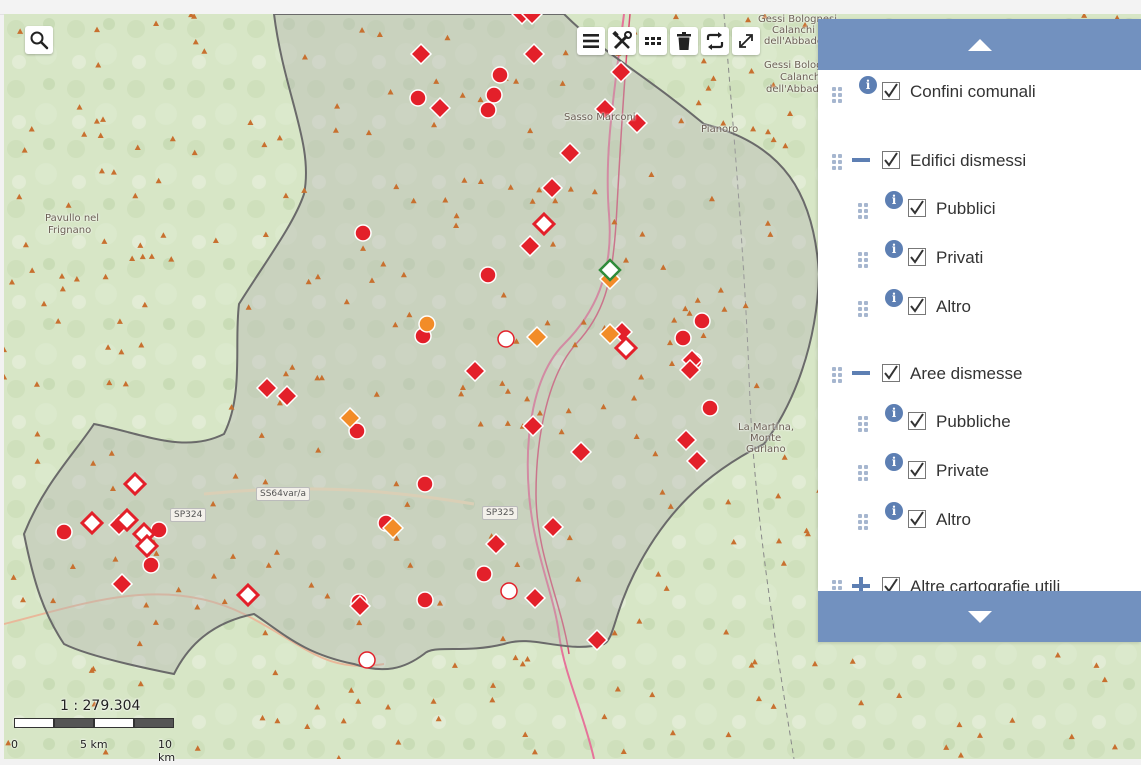 The image size is (1141, 765). Describe the element at coordinates (979, 92) in the screenshot. I see `legend-item-confini-comunali: i Confini comunali` at that location.